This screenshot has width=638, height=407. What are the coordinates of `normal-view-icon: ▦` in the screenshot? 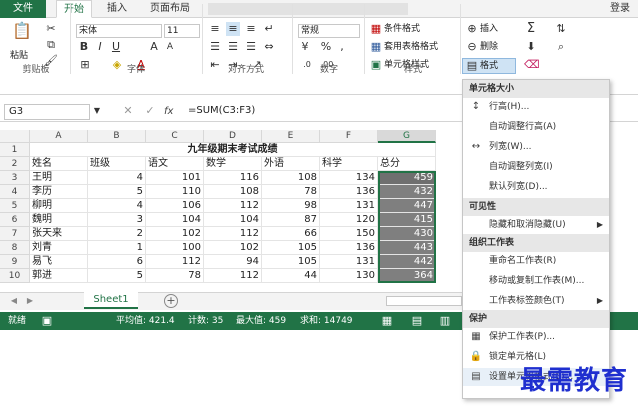 It's located at (387, 321).